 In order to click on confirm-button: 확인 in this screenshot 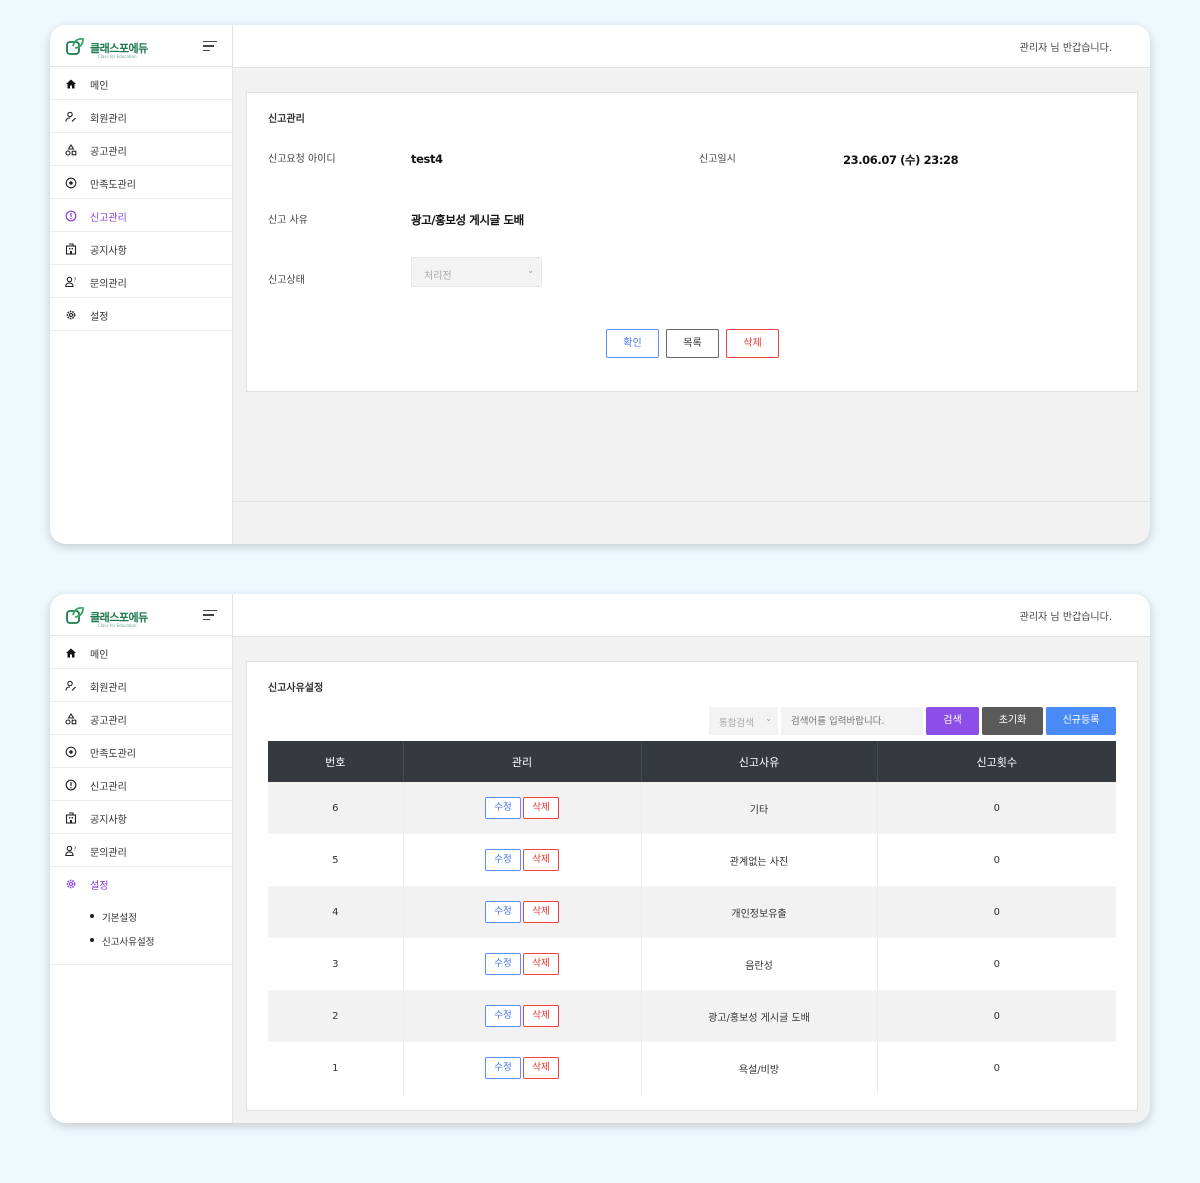, I will do `click(632, 343)`.